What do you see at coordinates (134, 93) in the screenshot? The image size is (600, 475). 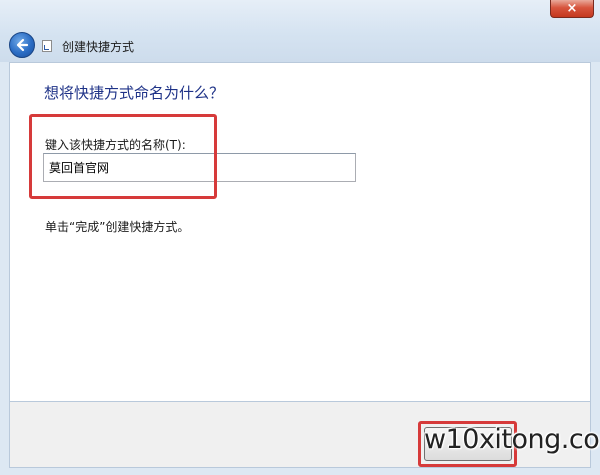 I see `page-heading: 想将快捷方式命名为什么？` at bounding box center [134, 93].